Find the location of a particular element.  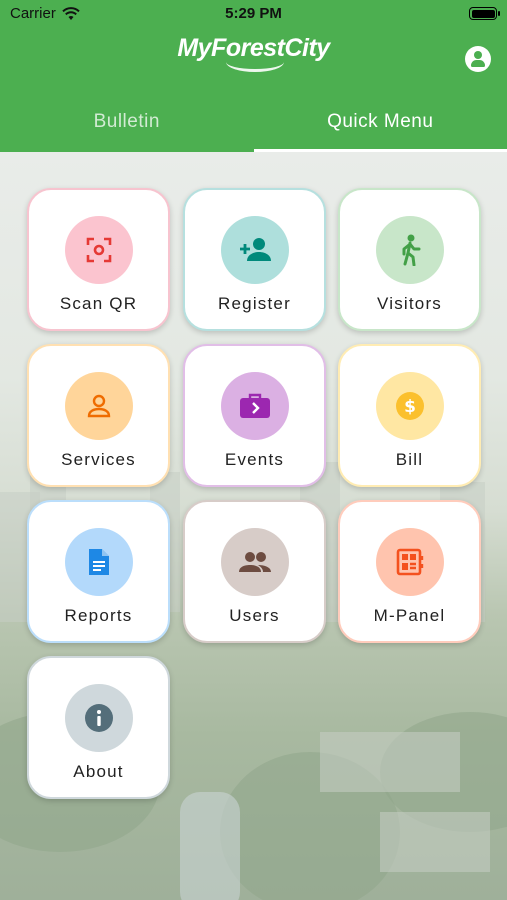

status-bar: Carrier 5:29 PM is located at coordinates (253, 14).